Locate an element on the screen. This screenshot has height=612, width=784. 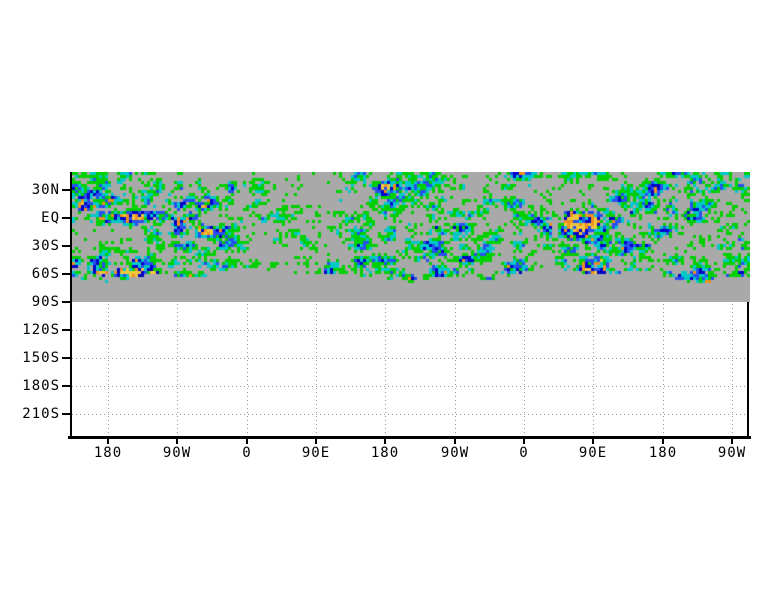
y-axis-tick-label: 150S is located at coordinates (41, 358).